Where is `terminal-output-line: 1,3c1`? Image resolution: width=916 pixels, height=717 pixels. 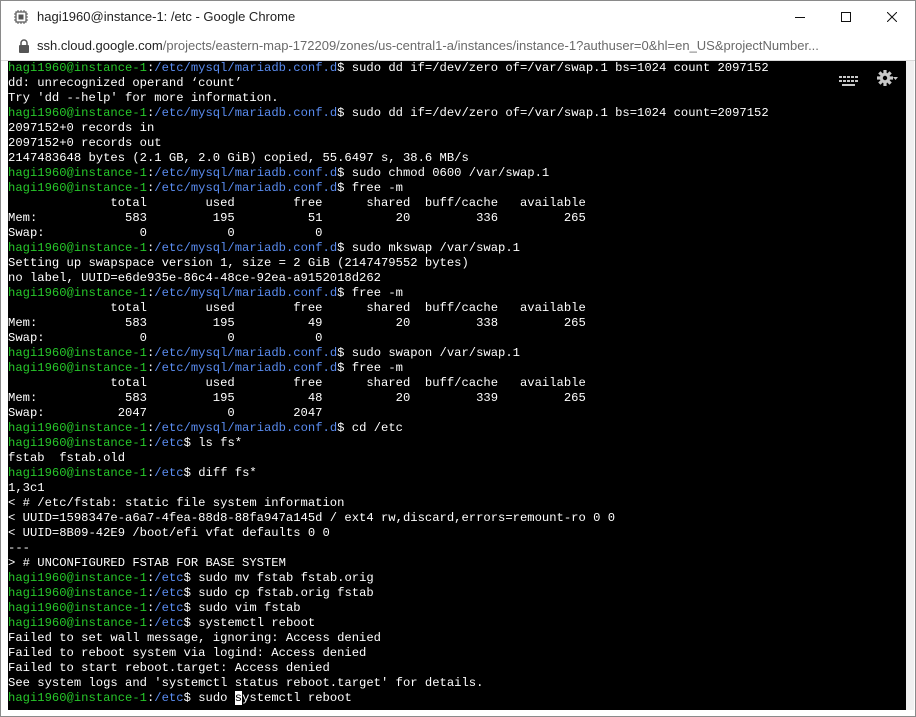
terminal-output-line: 1,3c1 is located at coordinates (388, 488).